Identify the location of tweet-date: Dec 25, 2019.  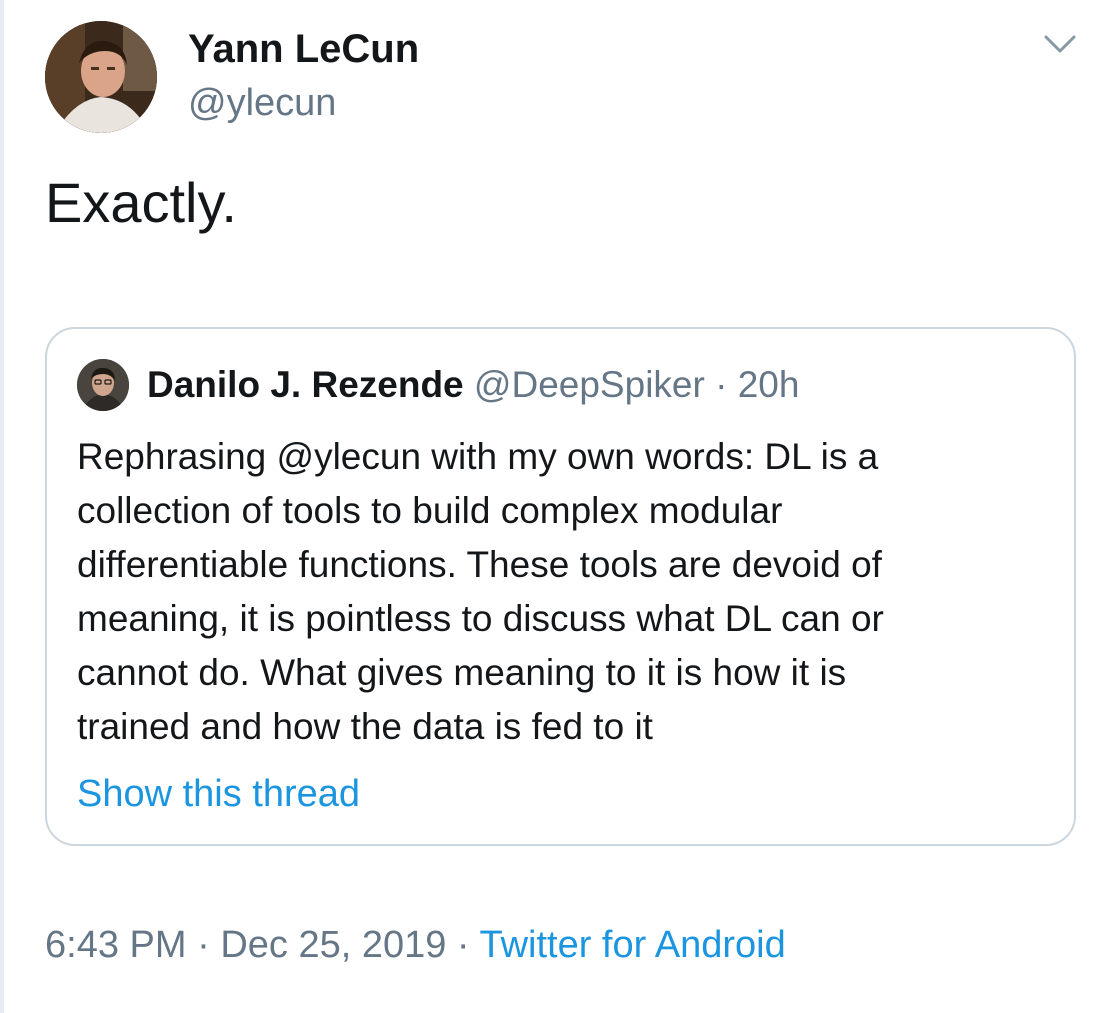
(333, 945).